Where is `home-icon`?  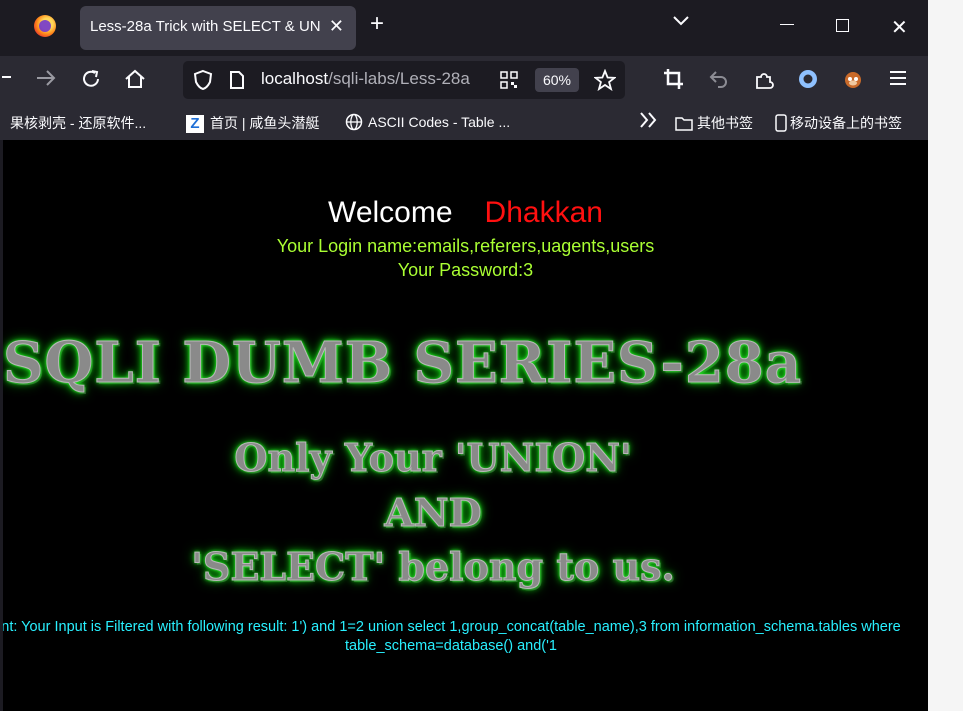
home-icon is located at coordinates (135, 81).